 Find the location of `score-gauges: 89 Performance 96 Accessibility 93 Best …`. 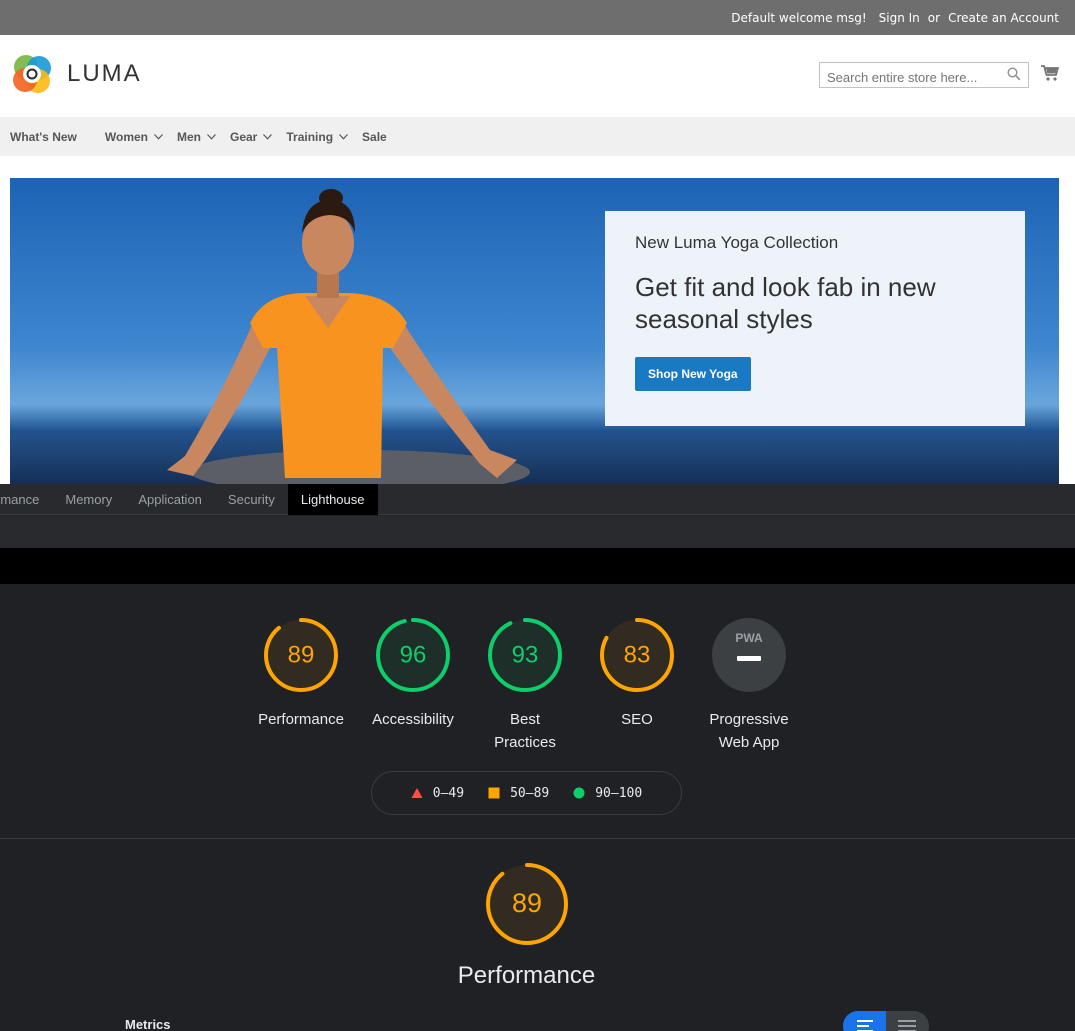

score-gauges: 89 Performance 96 Accessibility 93 Best … is located at coordinates (525, 685).